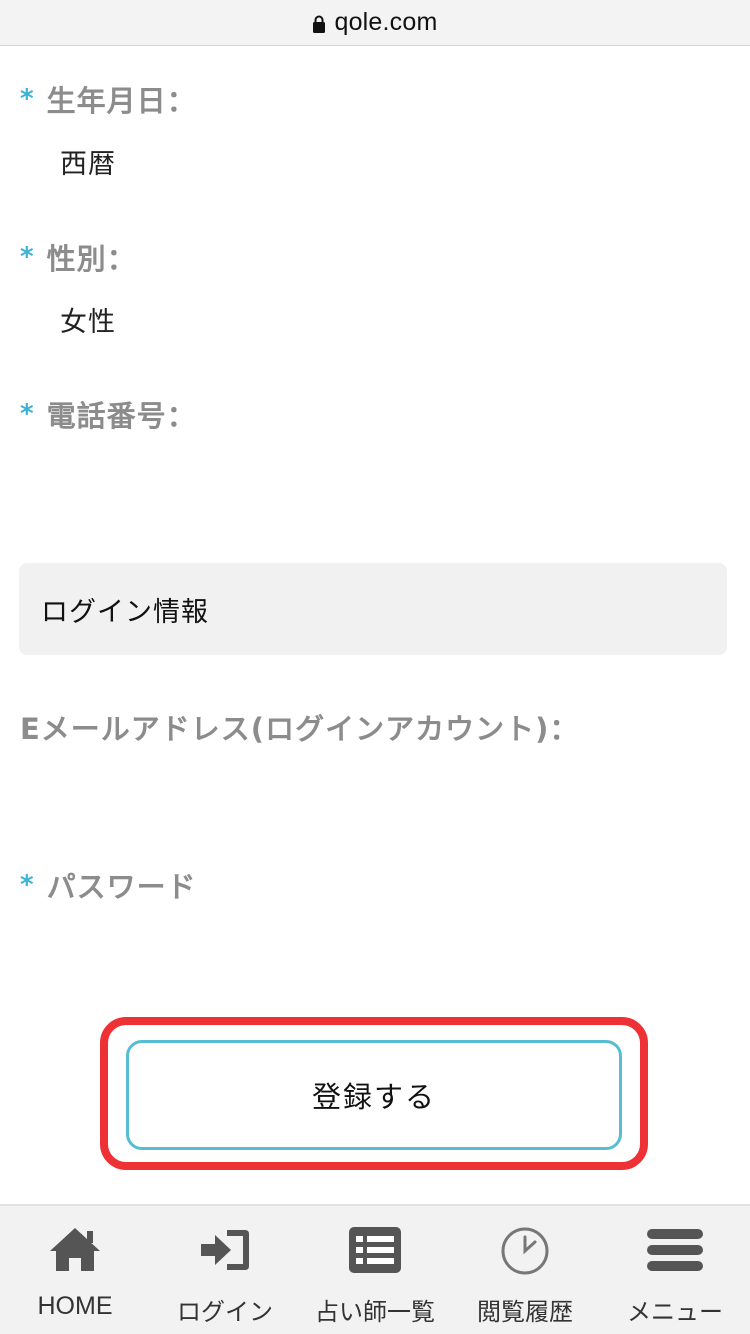  What do you see at coordinates (75, 1306) in the screenshot?
I see `tab-home-label: HOME` at bounding box center [75, 1306].